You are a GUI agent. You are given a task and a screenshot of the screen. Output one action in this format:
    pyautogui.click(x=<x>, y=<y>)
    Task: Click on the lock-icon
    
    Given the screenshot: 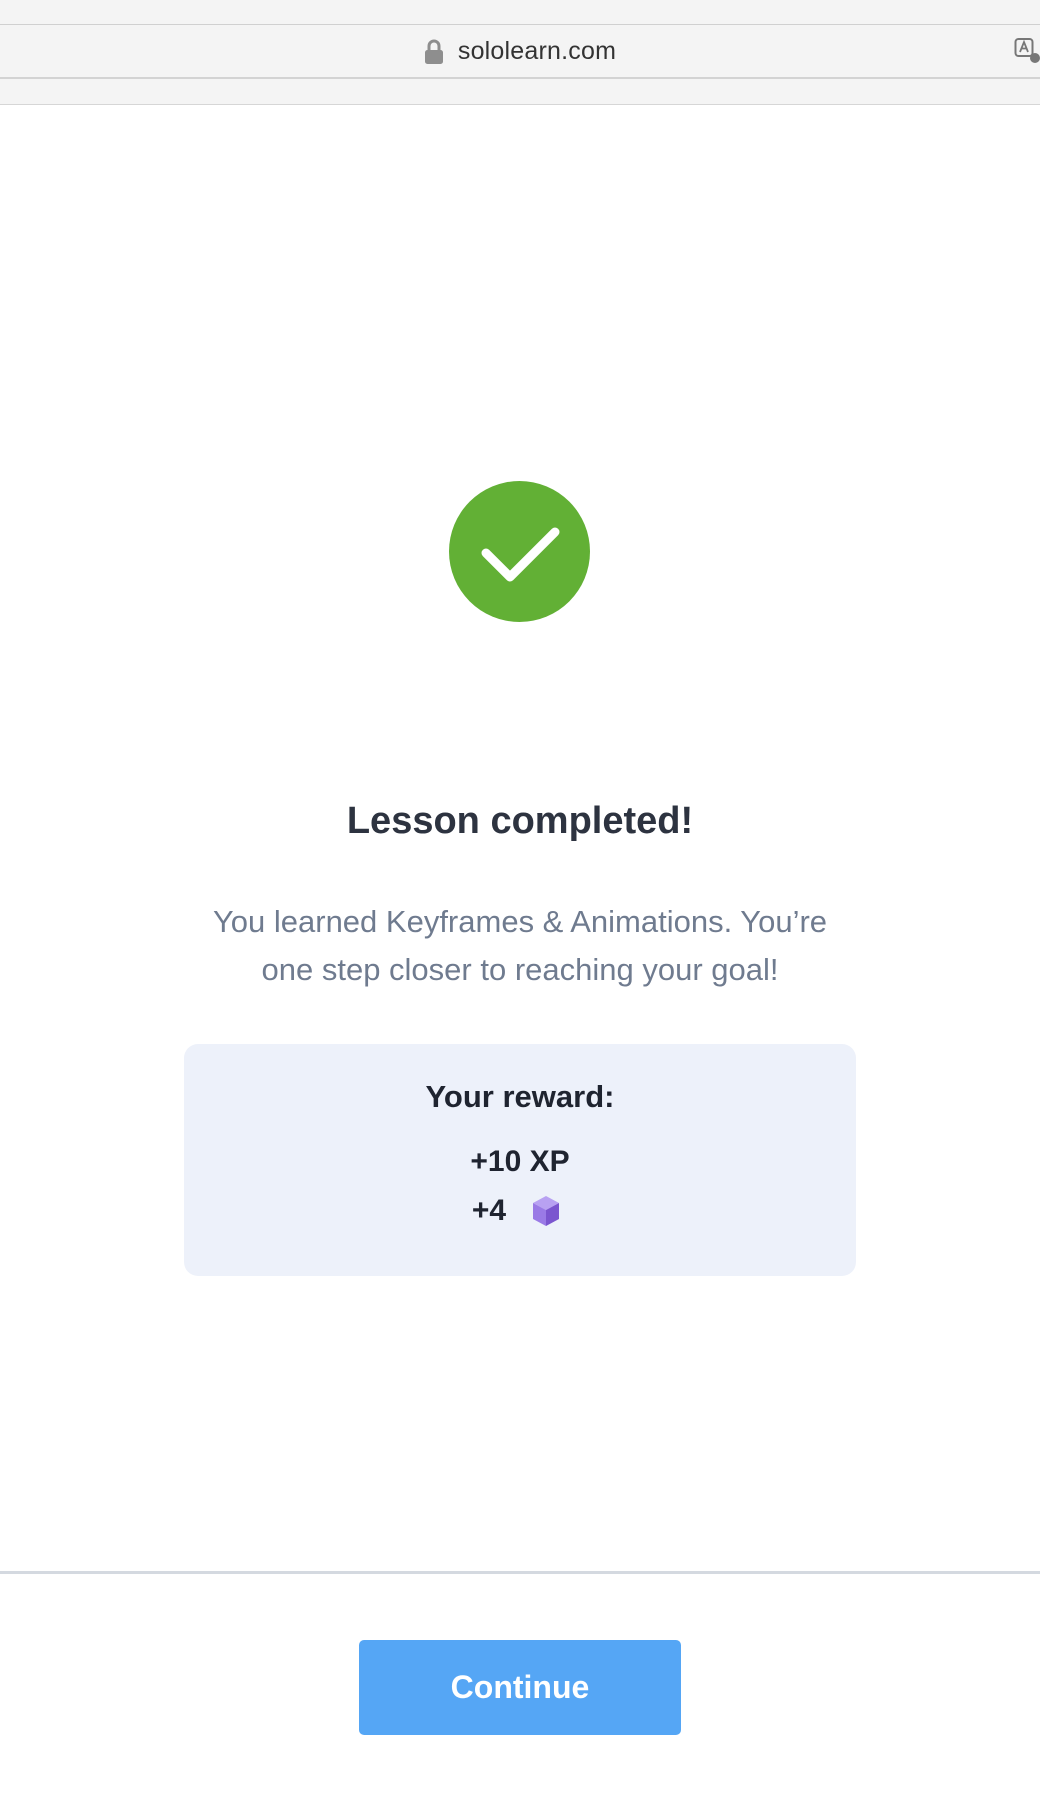 What is the action you would take?
    pyautogui.click(x=433, y=51)
    